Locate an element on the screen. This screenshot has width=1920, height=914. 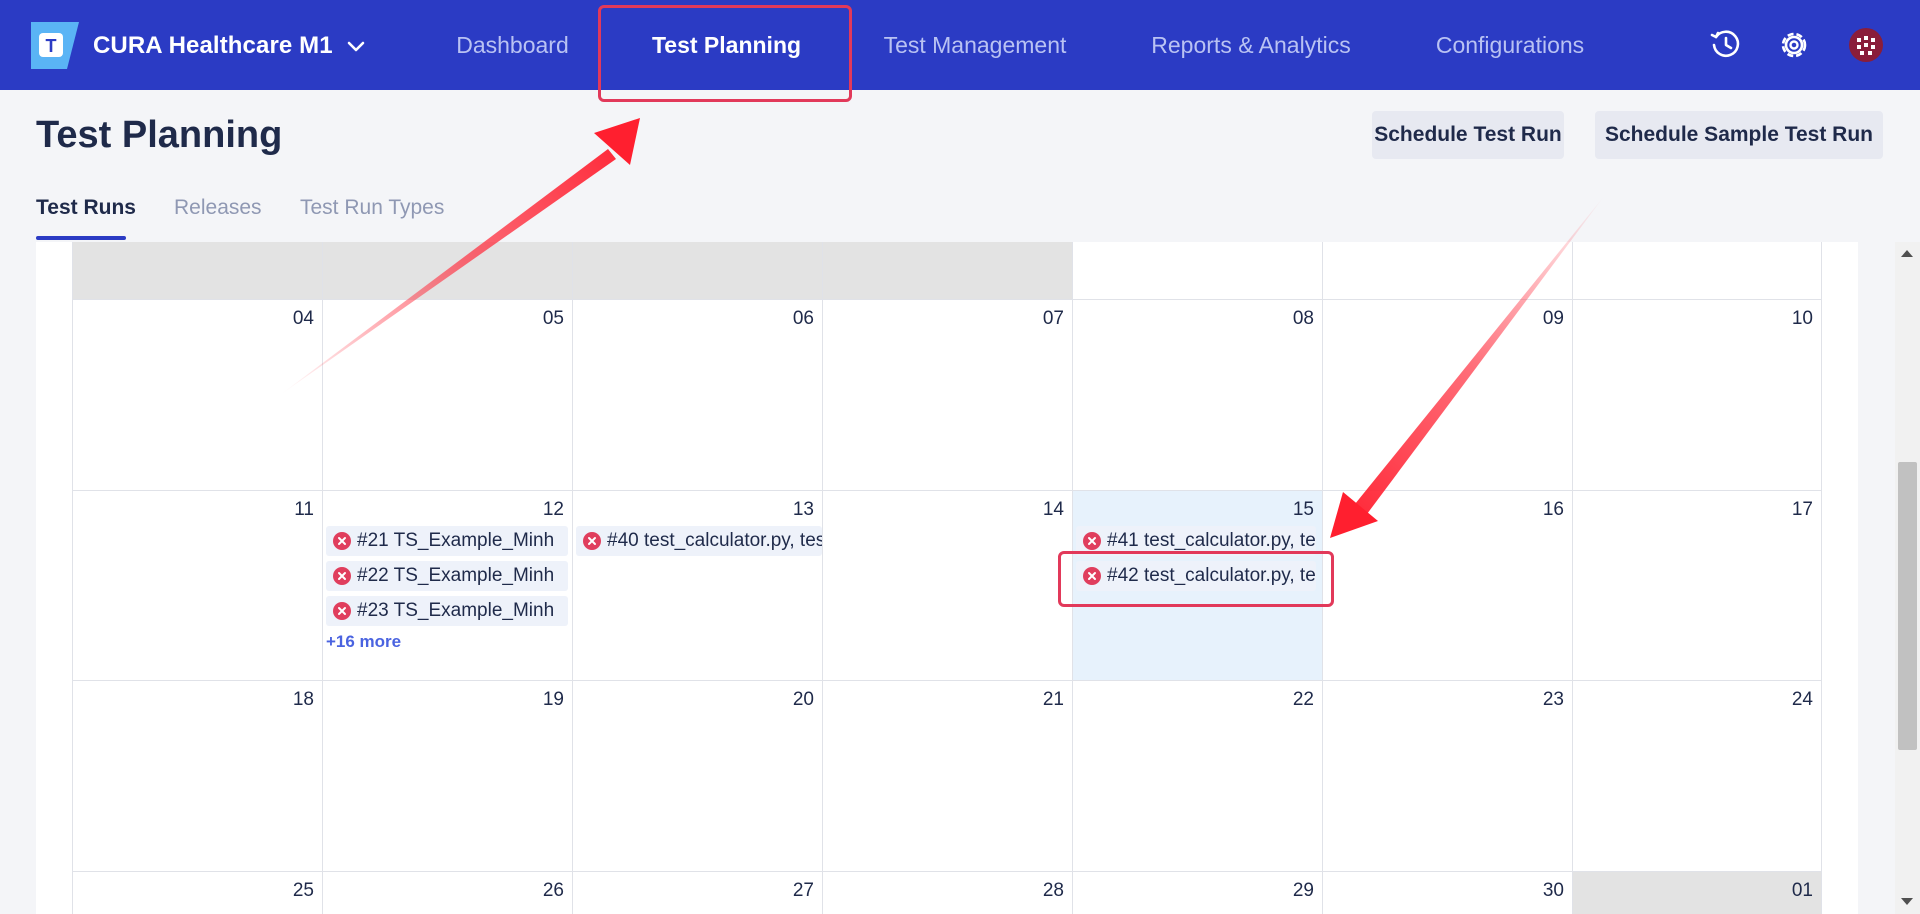
test-run-event: #40 test_calculator.py, test is located at coordinates (699, 541).